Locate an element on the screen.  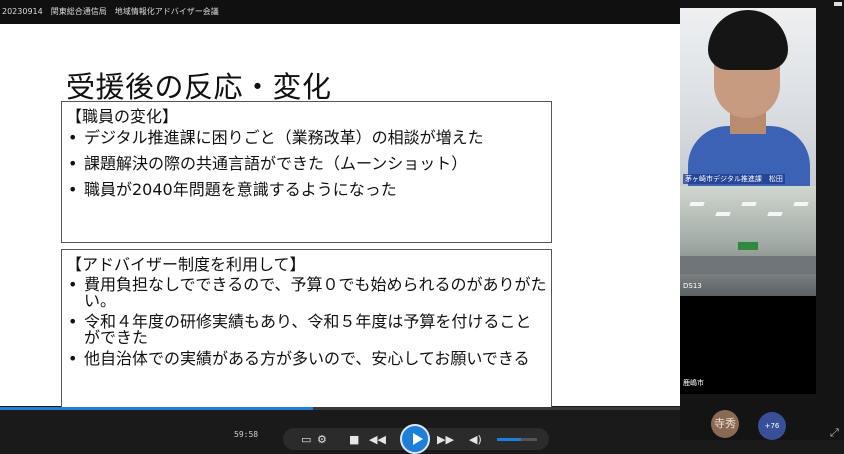
play-button is located at coordinates (415, 439).